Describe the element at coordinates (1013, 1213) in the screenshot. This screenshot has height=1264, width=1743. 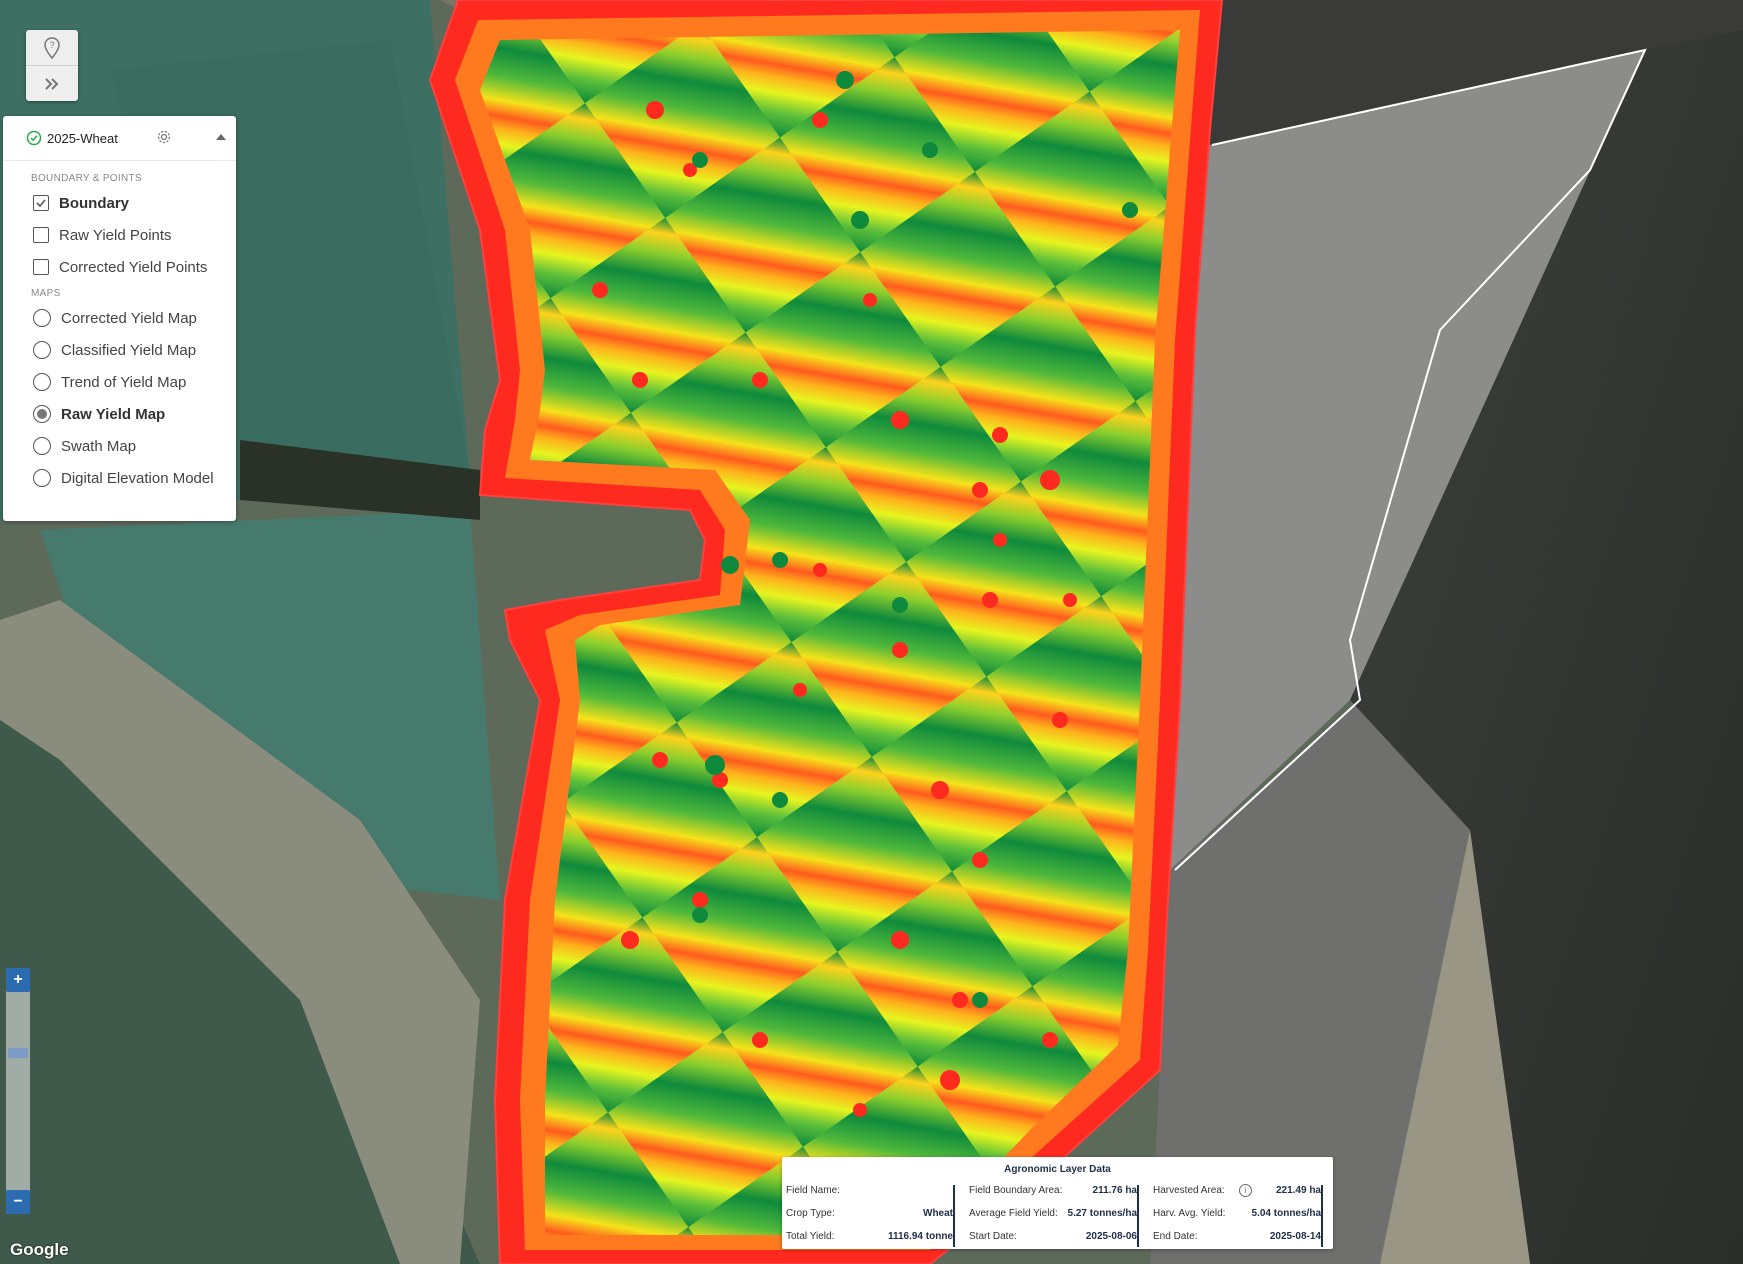
I see `average-field-yield-label: Average Field Yield:` at that location.